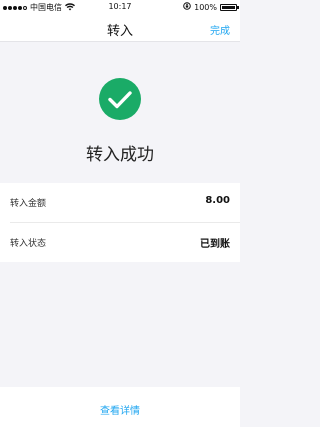 The height and width of the screenshot is (427, 320). What do you see at coordinates (220, 29) in the screenshot?
I see `done-button: 完成` at bounding box center [220, 29].